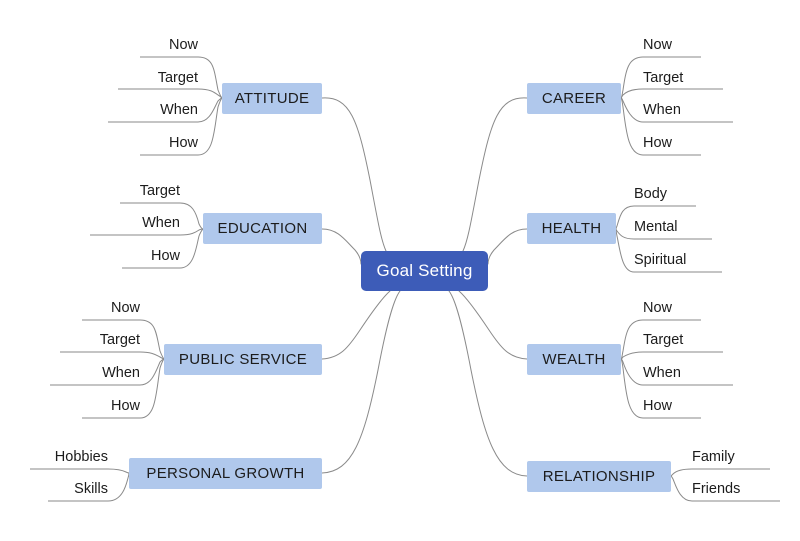 This screenshot has width=800, height=541. I want to click on branch-node-education: EDUCATION, so click(262, 228).